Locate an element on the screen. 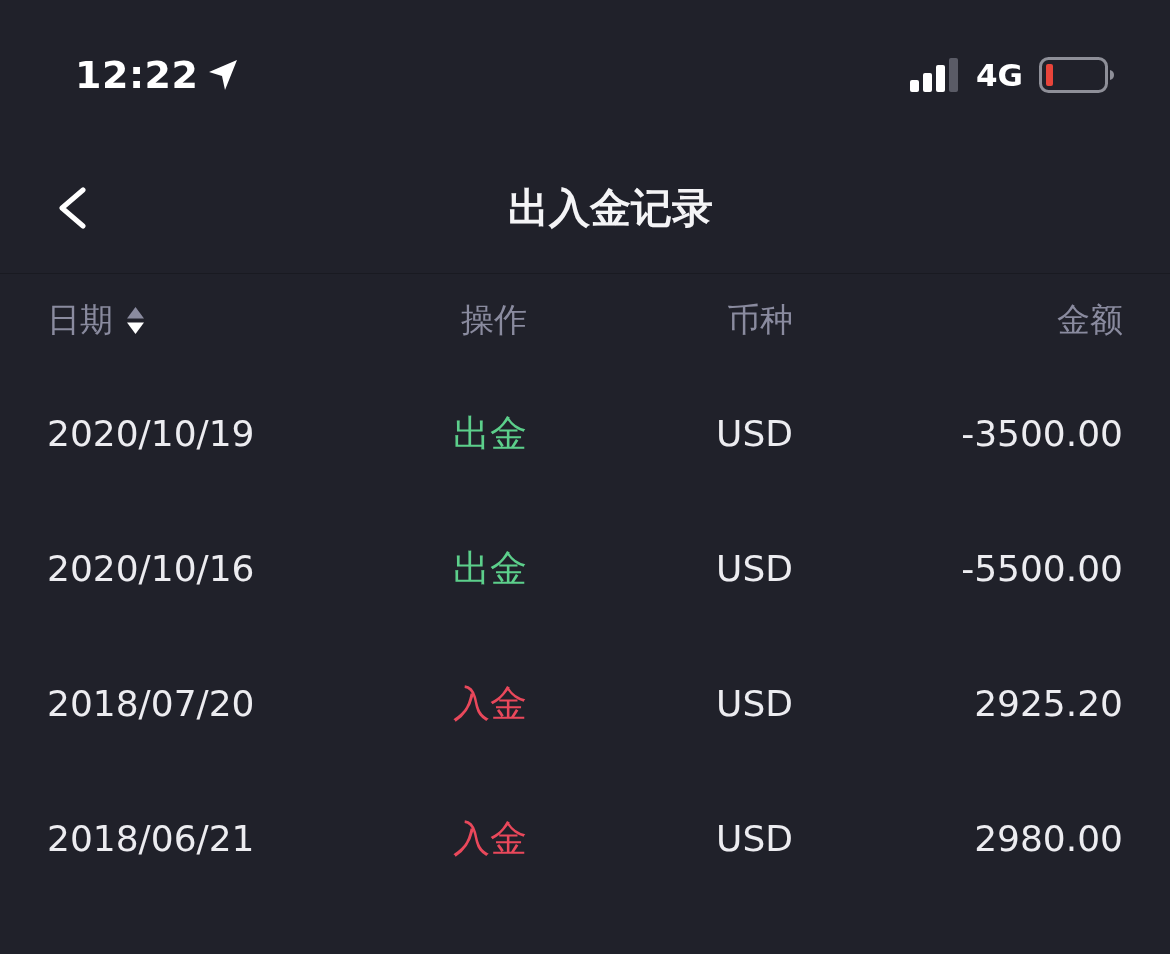 The height and width of the screenshot is (954, 1170). amount-text: -5500.00 is located at coordinates (1042, 568).